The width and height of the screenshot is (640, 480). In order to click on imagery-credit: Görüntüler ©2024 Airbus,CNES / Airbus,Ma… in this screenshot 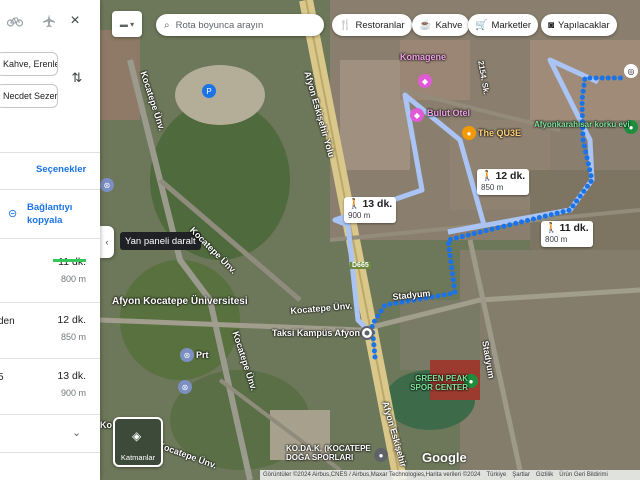, I will do `click(372, 475)`.